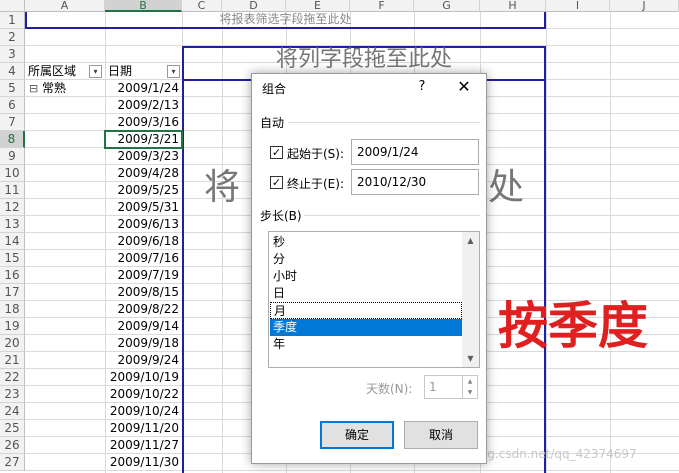 This screenshot has width=679, height=473. I want to click on row-header: 24, so click(12, 411).